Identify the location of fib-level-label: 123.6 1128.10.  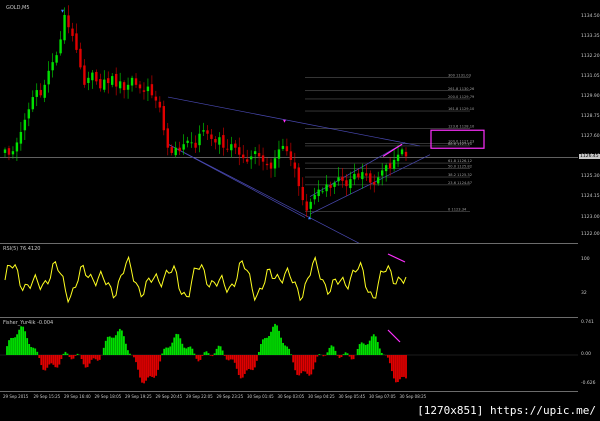
(461, 126).